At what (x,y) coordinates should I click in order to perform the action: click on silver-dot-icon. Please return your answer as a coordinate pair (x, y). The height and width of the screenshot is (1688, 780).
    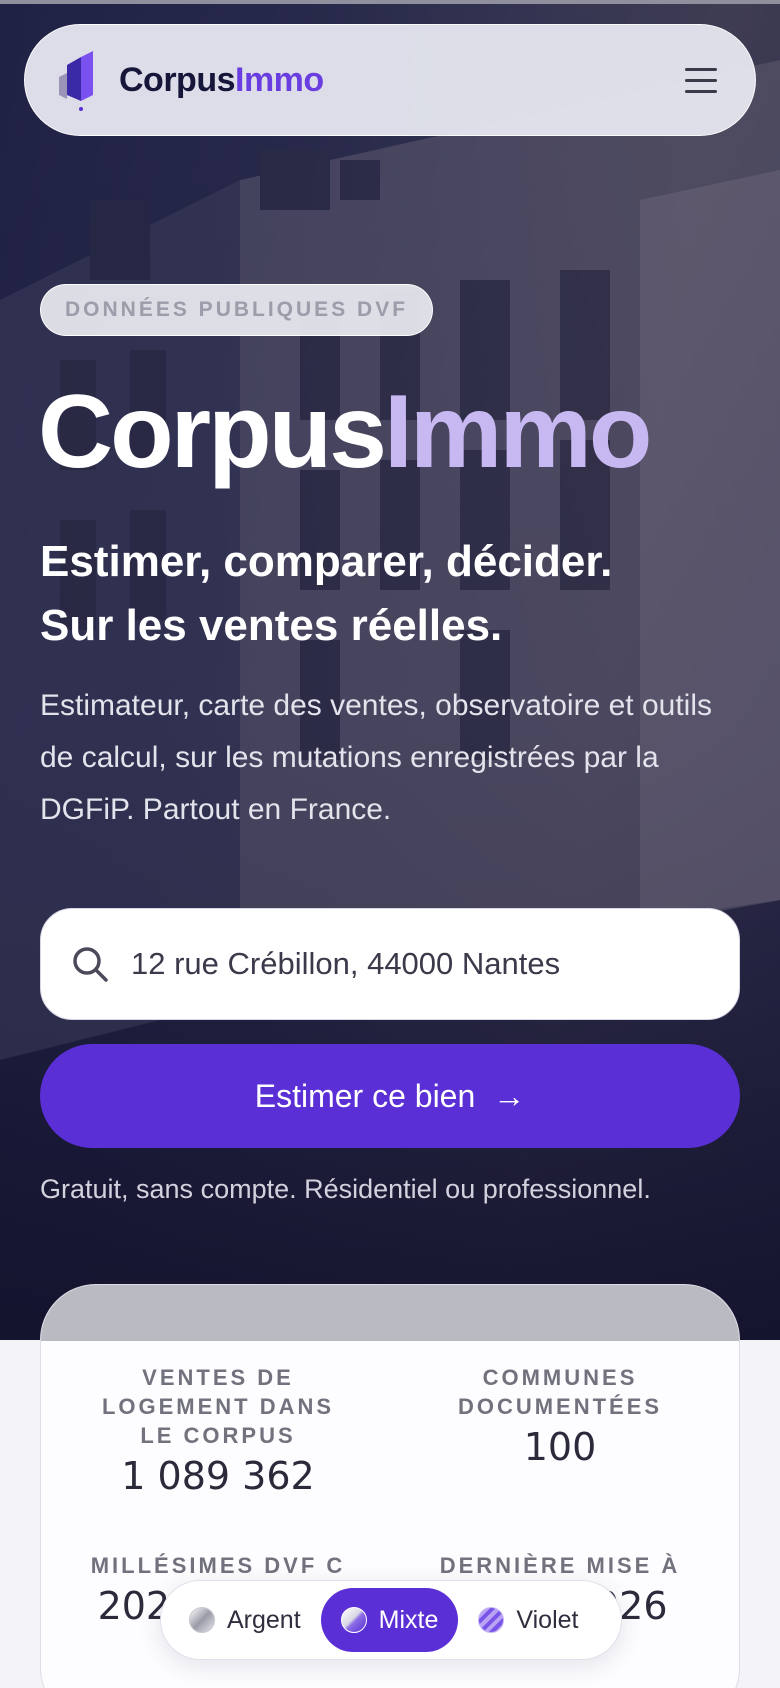
    Looking at the image, I should click on (202, 1620).